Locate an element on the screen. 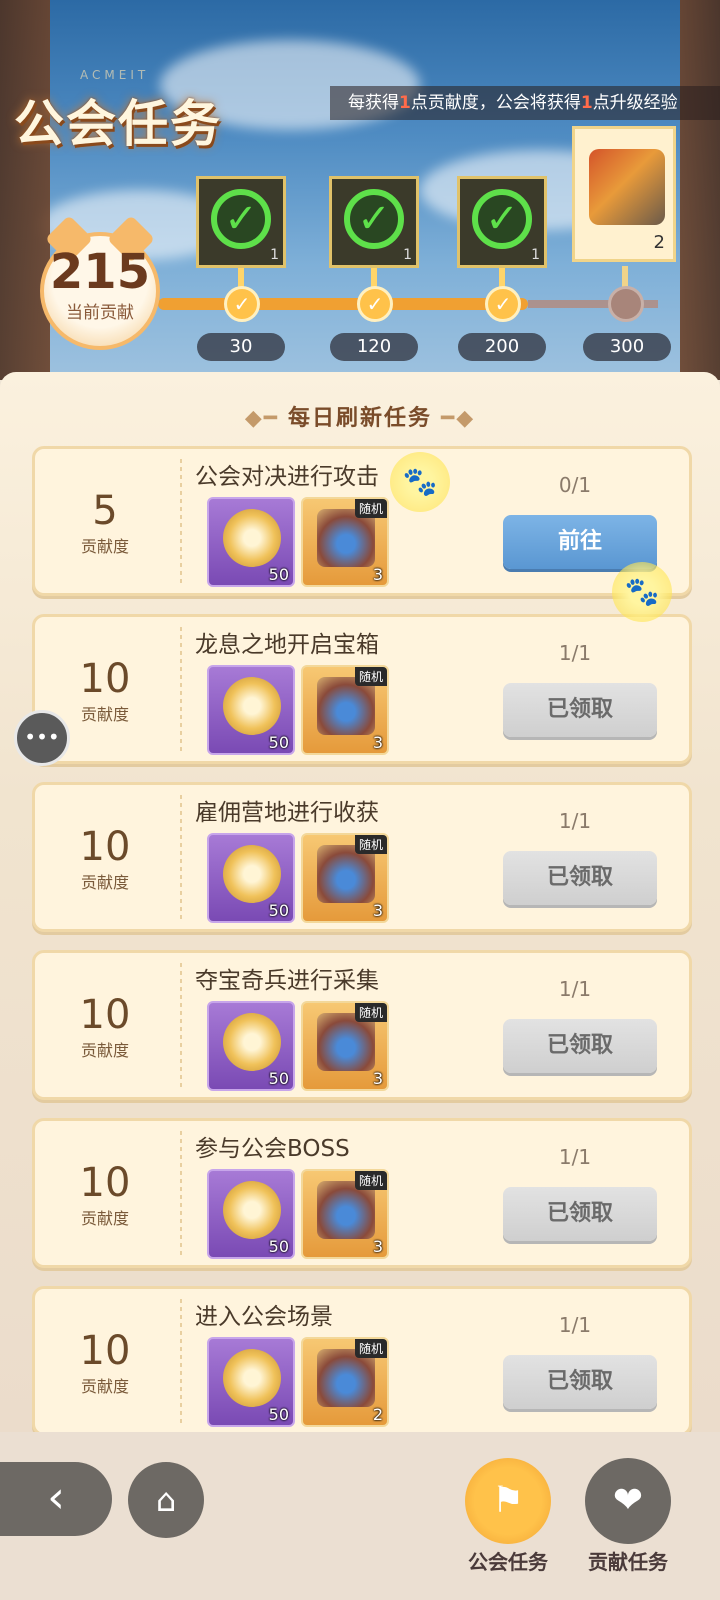  reward-count: 2 is located at coordinates (659, 242).